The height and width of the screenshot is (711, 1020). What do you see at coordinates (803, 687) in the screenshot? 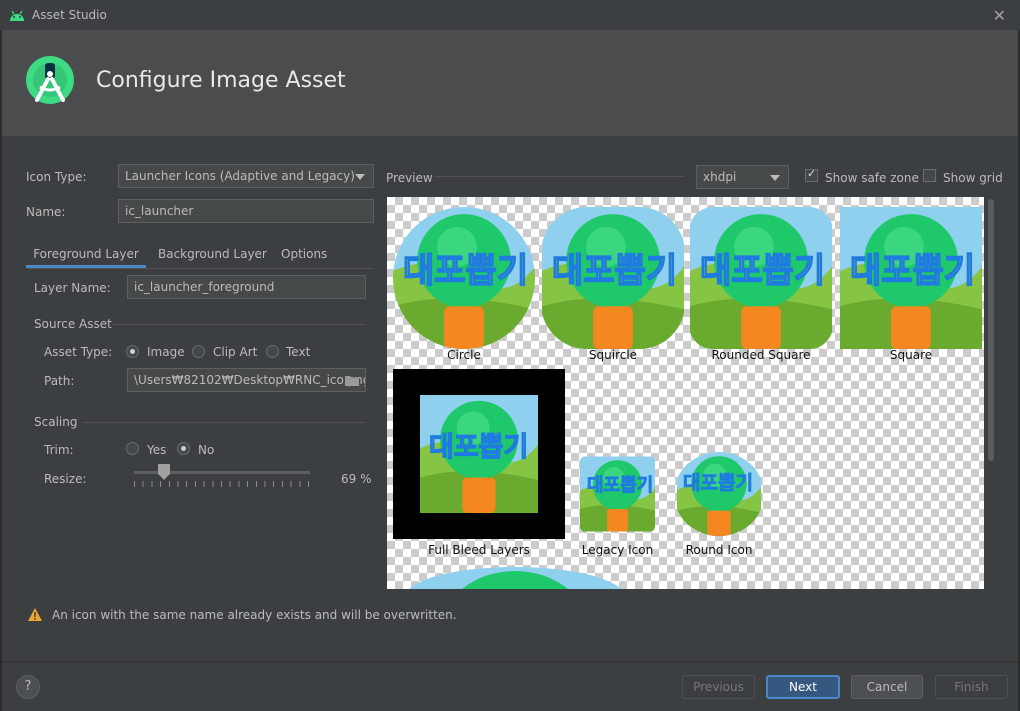
I see `next-button: Next` at bounding box center [803, 687].